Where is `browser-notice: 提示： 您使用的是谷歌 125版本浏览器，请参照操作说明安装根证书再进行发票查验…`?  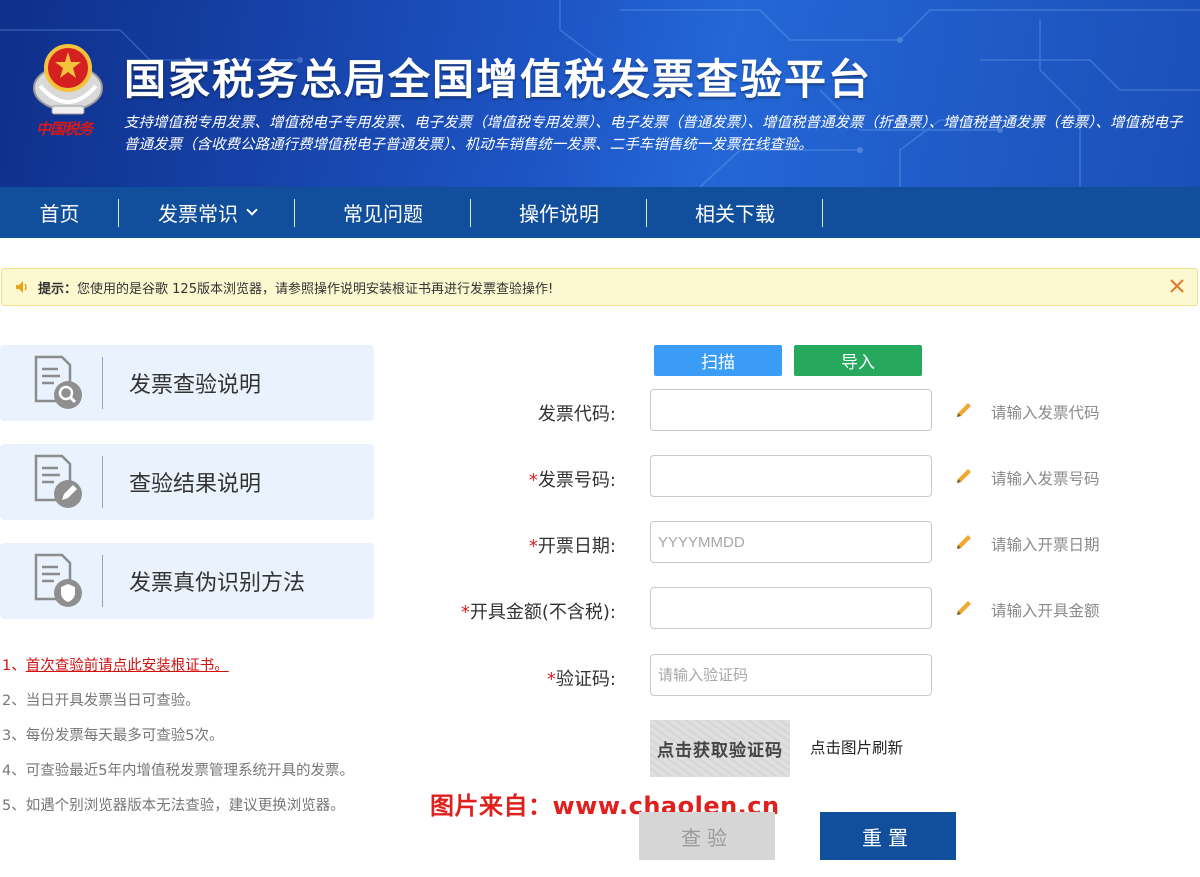
browser-notice: 提示： 您使用的是谷歌 125版本浏览器，请参照操作说明安装根证书再进行发票查验… is located at coordinates (599, 287).